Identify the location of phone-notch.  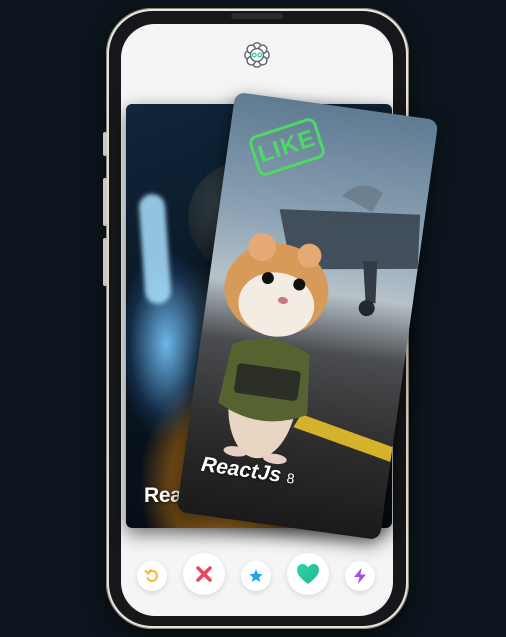
(257, 16).